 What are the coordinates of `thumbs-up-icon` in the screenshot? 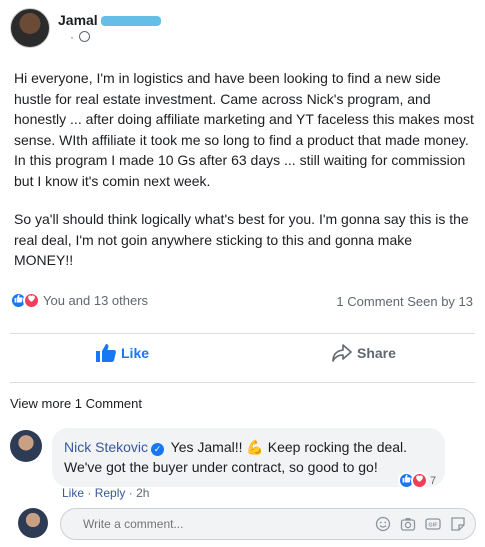 It's located at (106, 353).